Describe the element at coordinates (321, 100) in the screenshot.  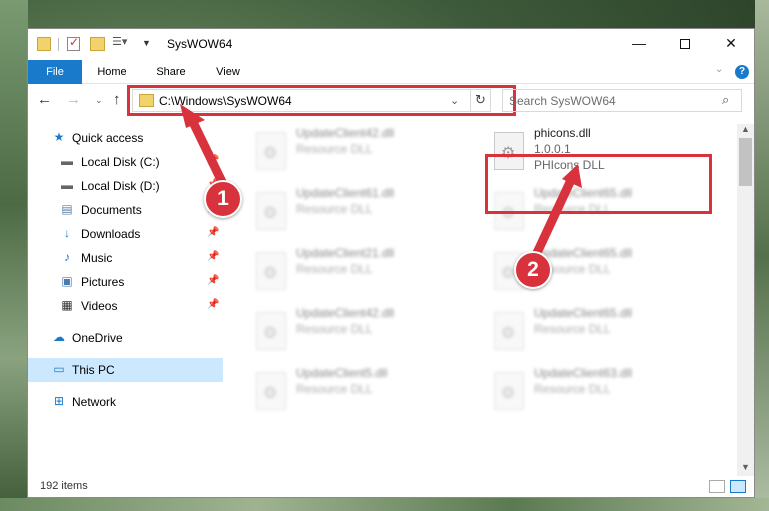
I see `address-highlight-box` at that location.